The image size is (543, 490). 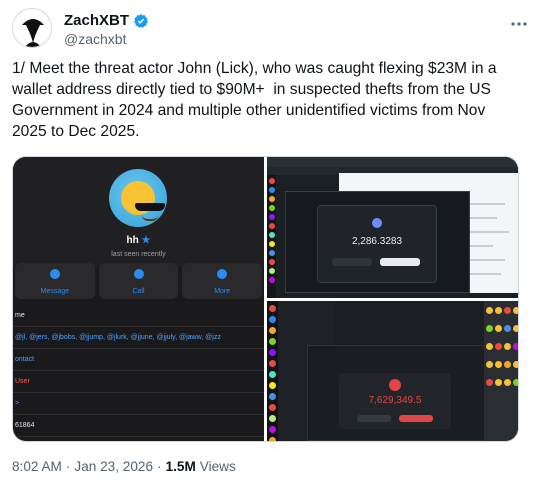 What do you see at coordinates (138, 404) in the screenshot?
I see `chevron-row: >` at bounding box center [138, 404].